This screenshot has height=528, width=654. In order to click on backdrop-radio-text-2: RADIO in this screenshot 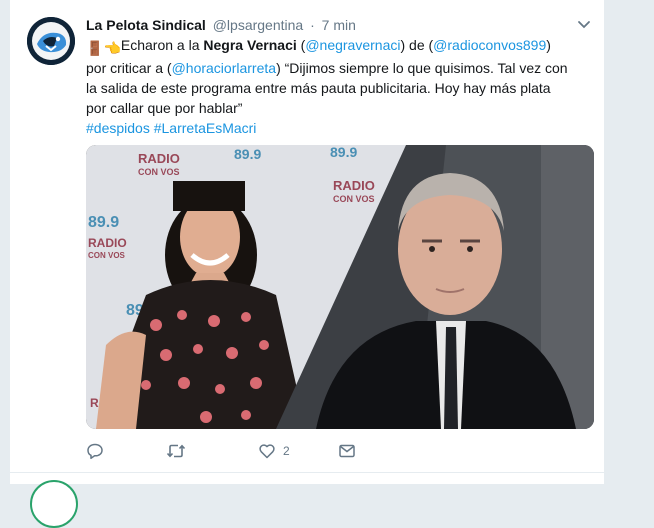, I will do `click(354, 185)`.